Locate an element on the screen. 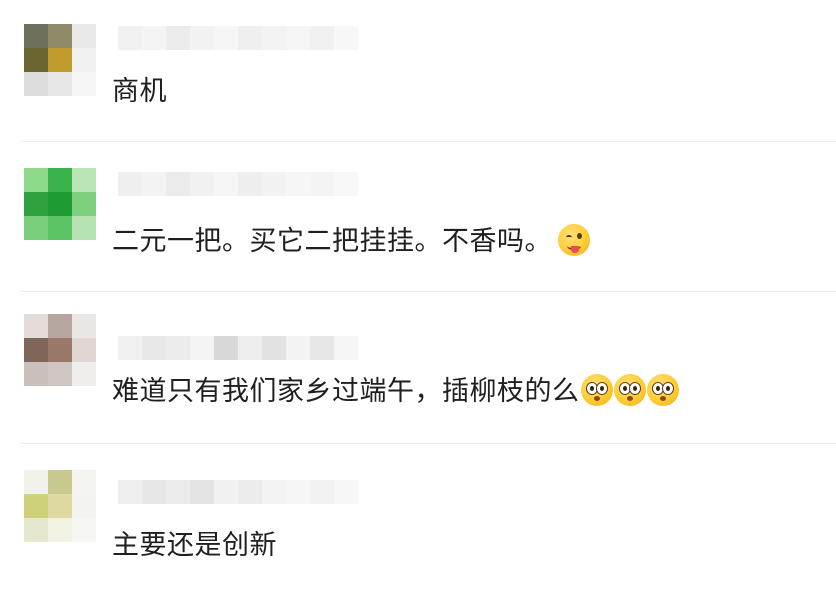  comment-text: 难道只有我们家乡过端午，插柳枝的么 is located at coordinates (395, 392).